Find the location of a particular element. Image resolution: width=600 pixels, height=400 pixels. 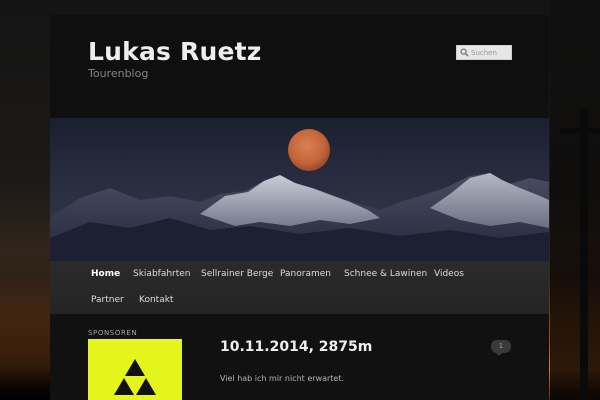

search-icon is located at coordinates (464, 52).